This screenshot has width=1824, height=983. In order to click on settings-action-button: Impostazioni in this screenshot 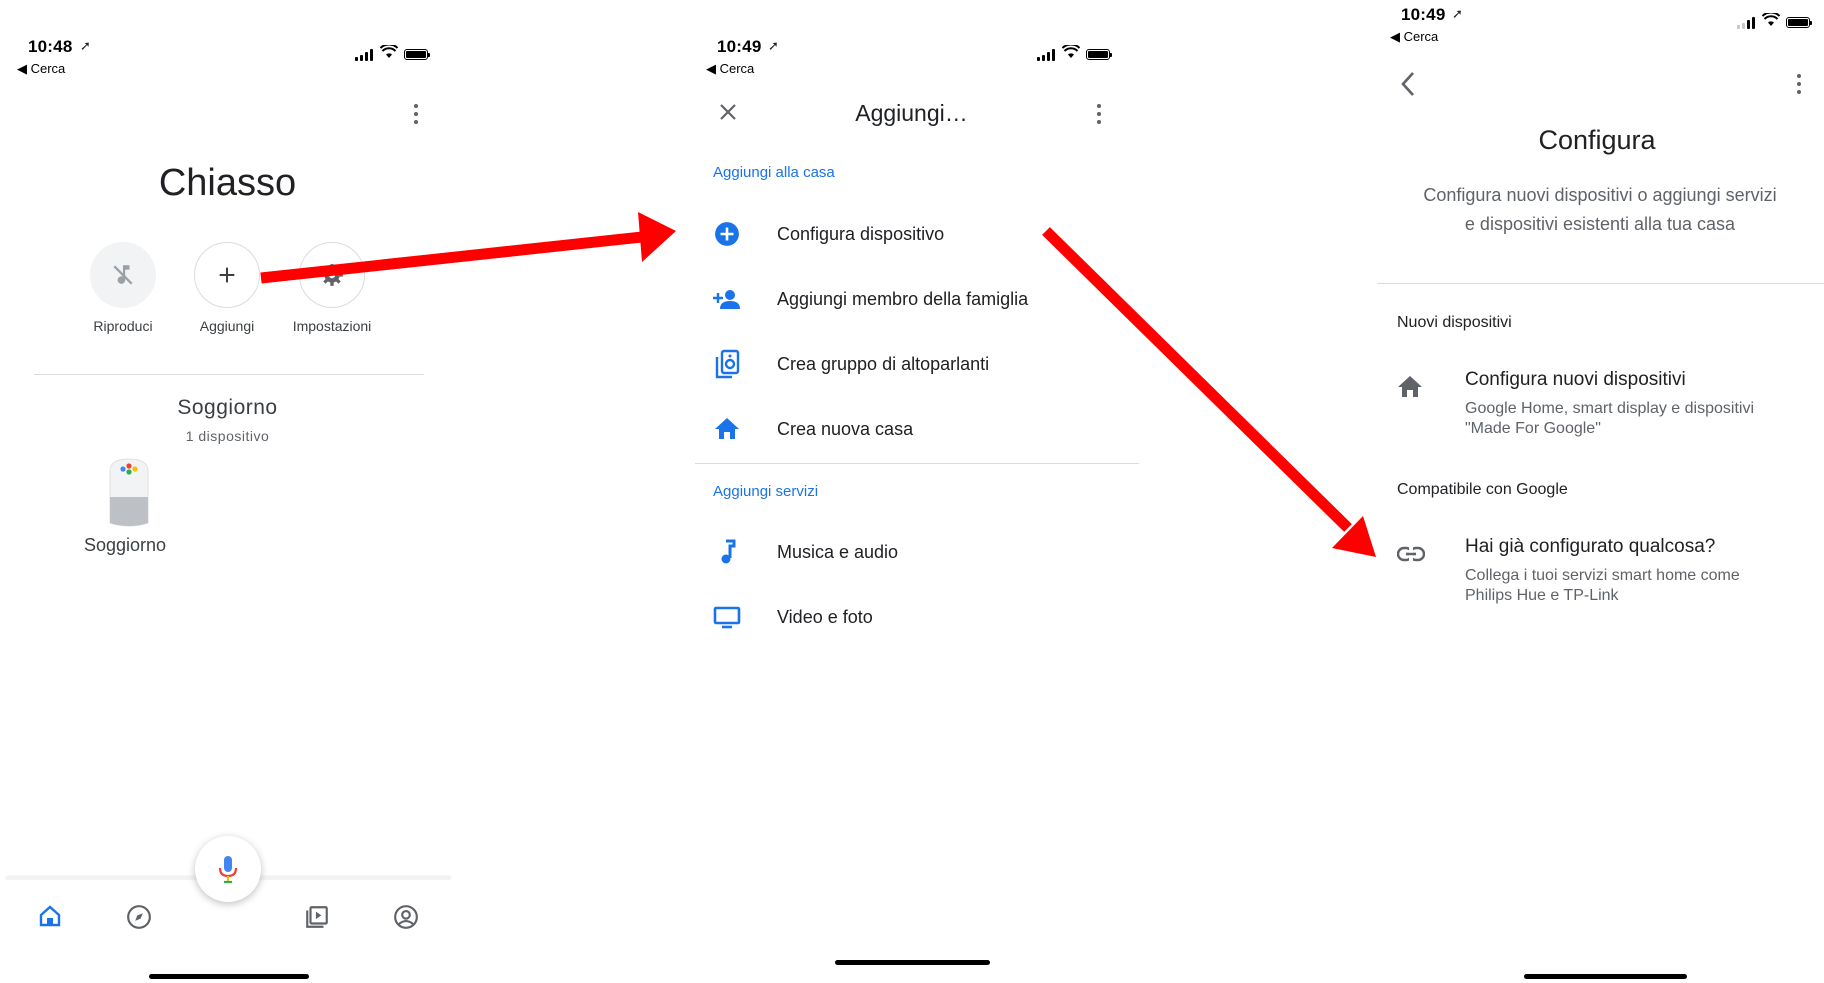, I will do `click(332, 288)`.